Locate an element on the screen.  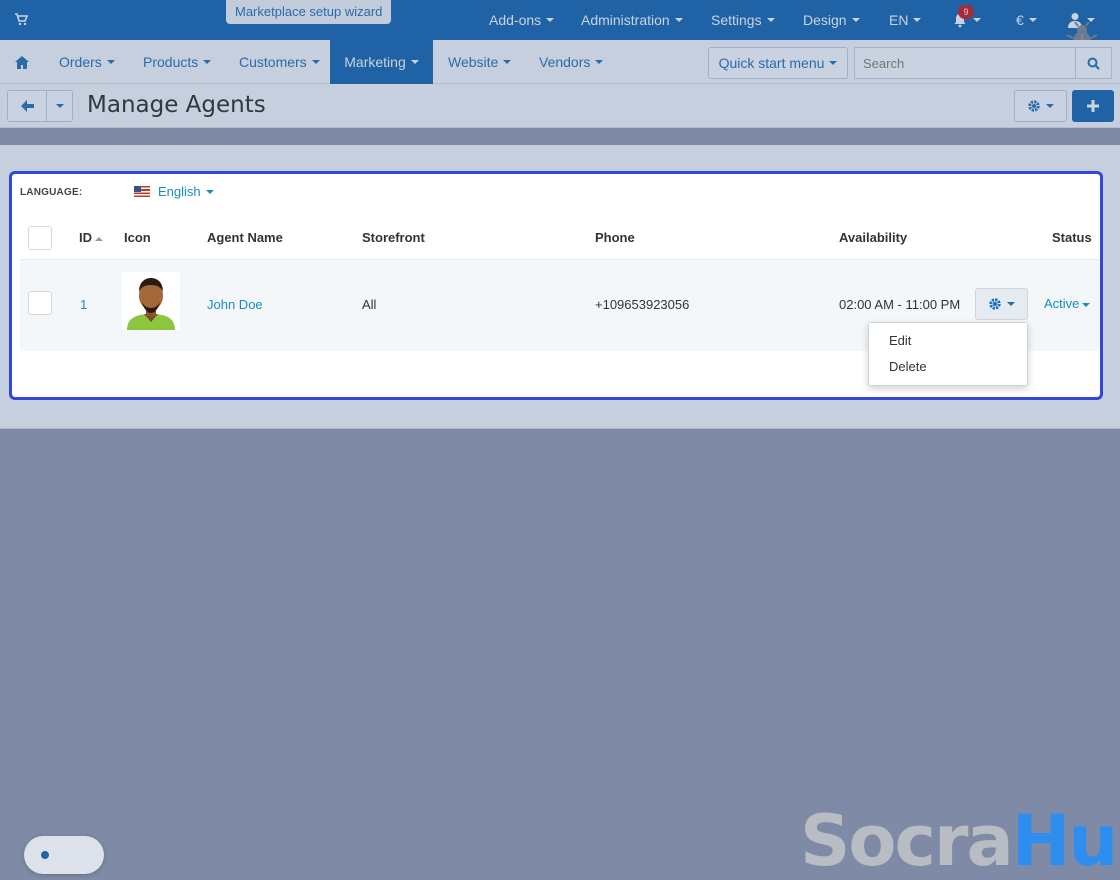
menu-add-ons: Add-ons is located at coordinates (522, 20).